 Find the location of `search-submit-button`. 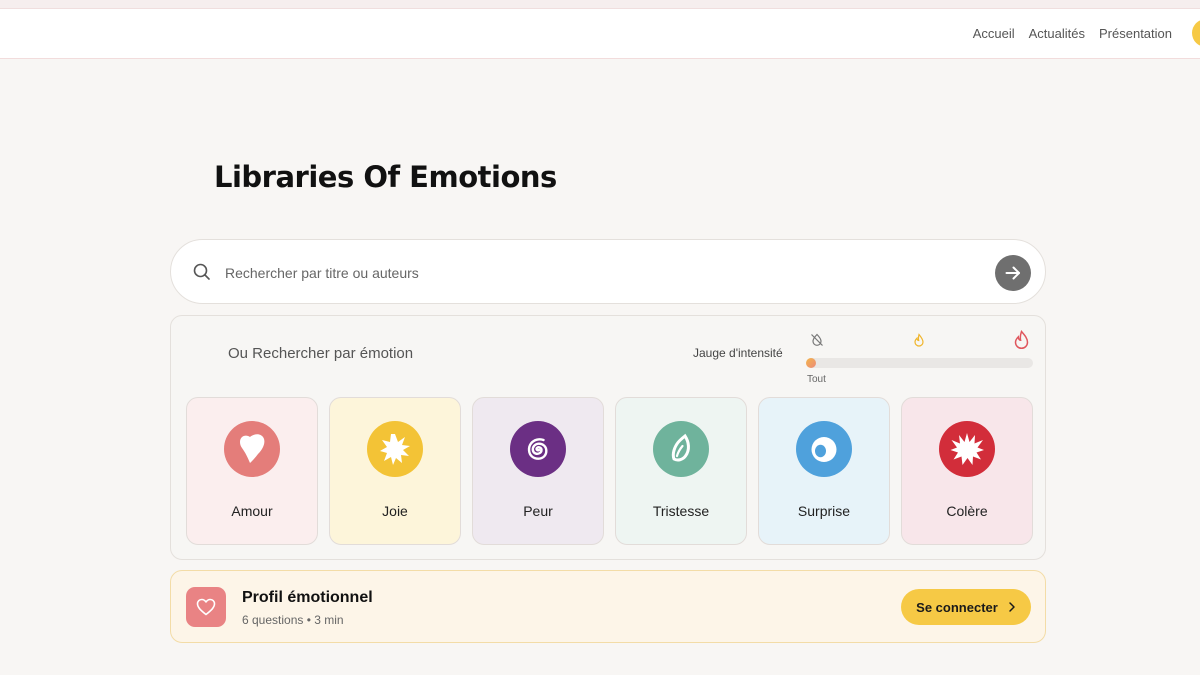

search-submit-button is located at coordinates (1013, 273).